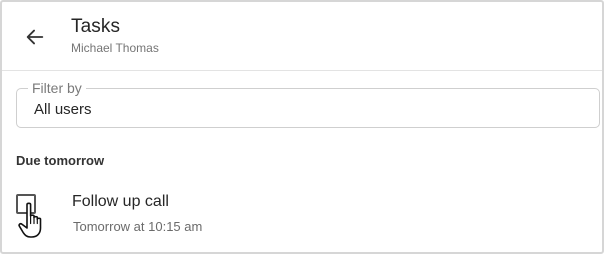 The image size is (604, 254). I want to click on arrow-left-icon, so click(35, 37).